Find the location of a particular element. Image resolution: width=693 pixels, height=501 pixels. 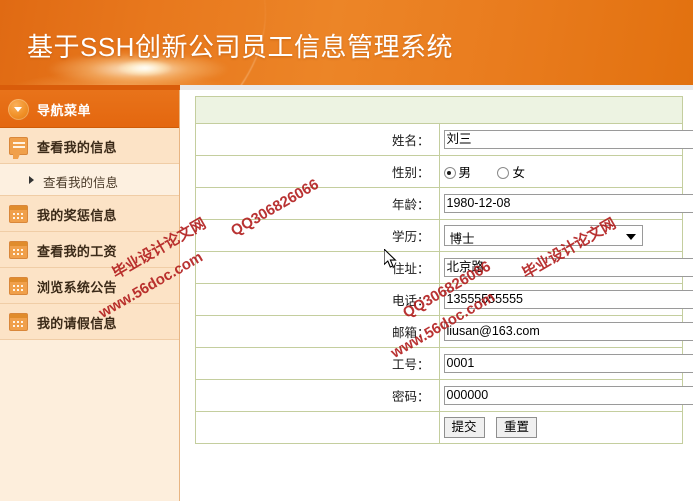

age-label: 年龄： is located at coordinates (317, 203).